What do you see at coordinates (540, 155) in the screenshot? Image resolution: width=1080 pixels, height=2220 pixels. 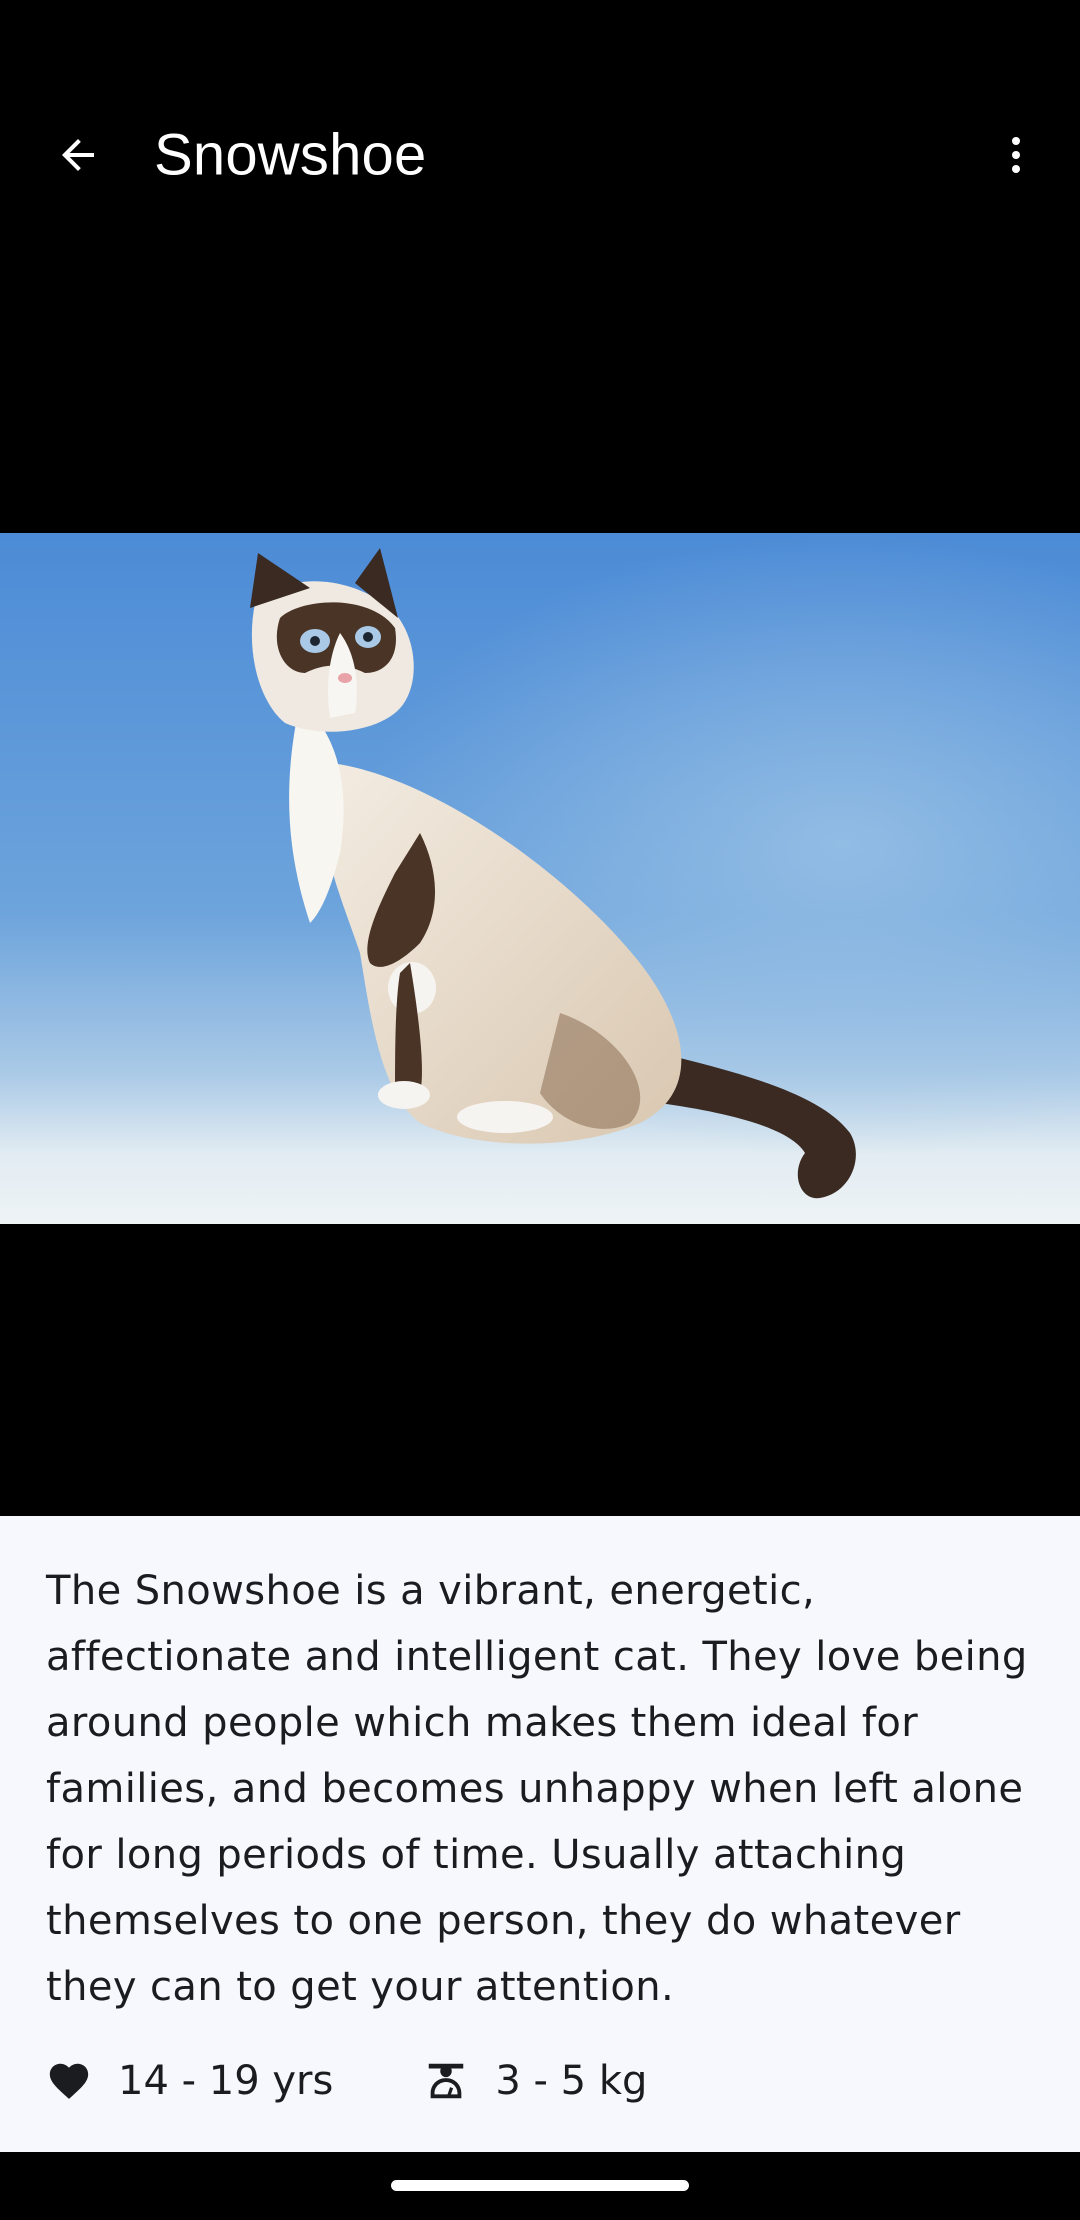 I see `top-app-bar: Snowshoe` at bounding box center [540, 155].